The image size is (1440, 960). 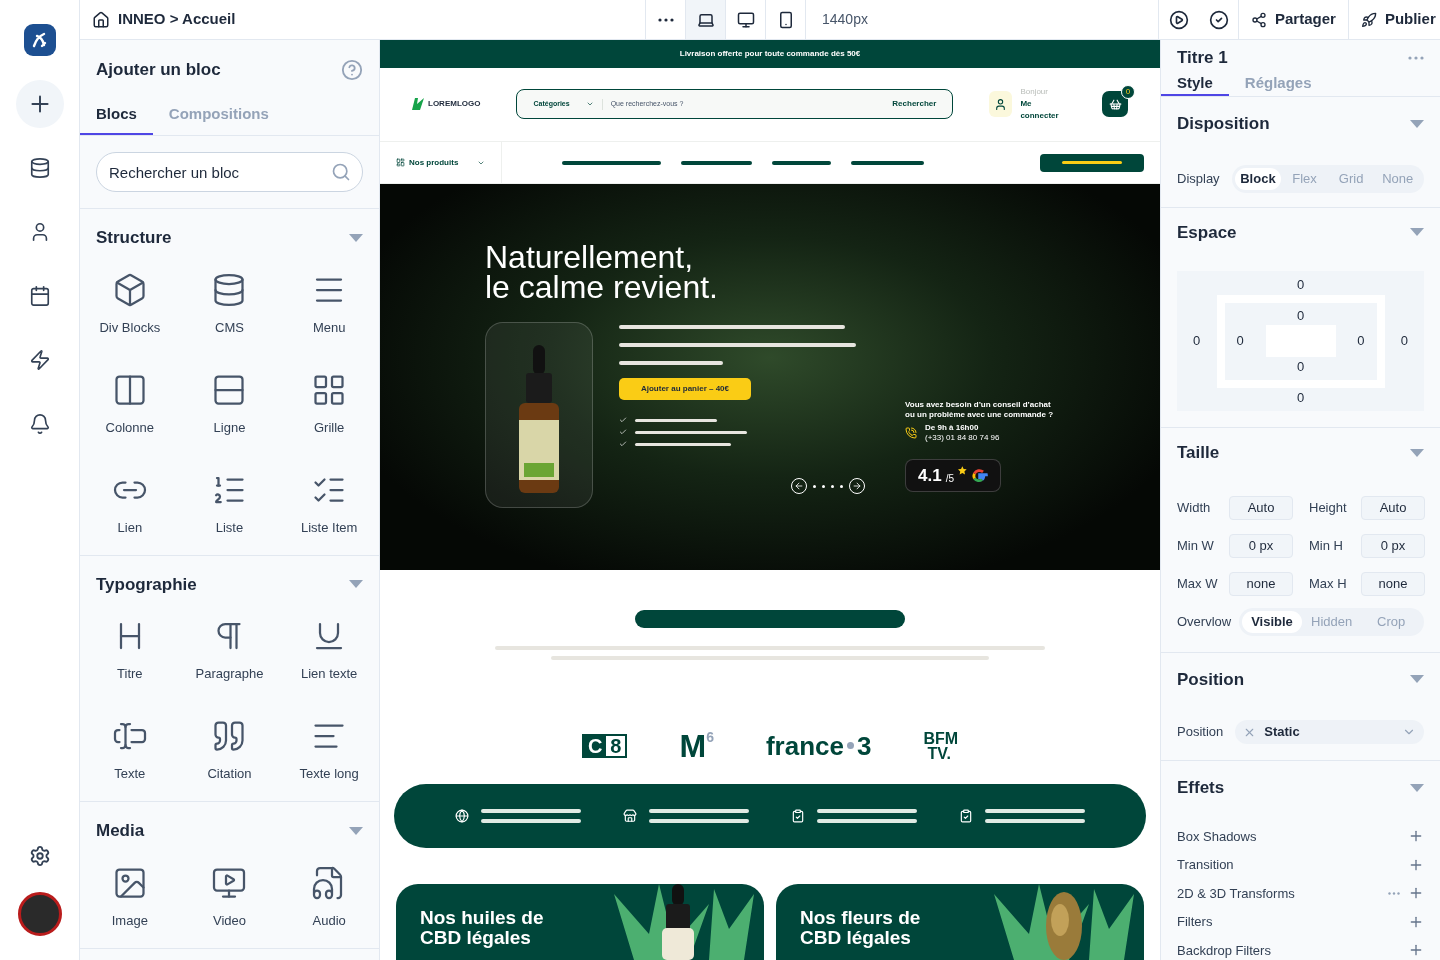 What do you see at coordinates (845, 19) in the screenshot?
I see `viewport-width: 1440px` at bounding box center [845, 19].